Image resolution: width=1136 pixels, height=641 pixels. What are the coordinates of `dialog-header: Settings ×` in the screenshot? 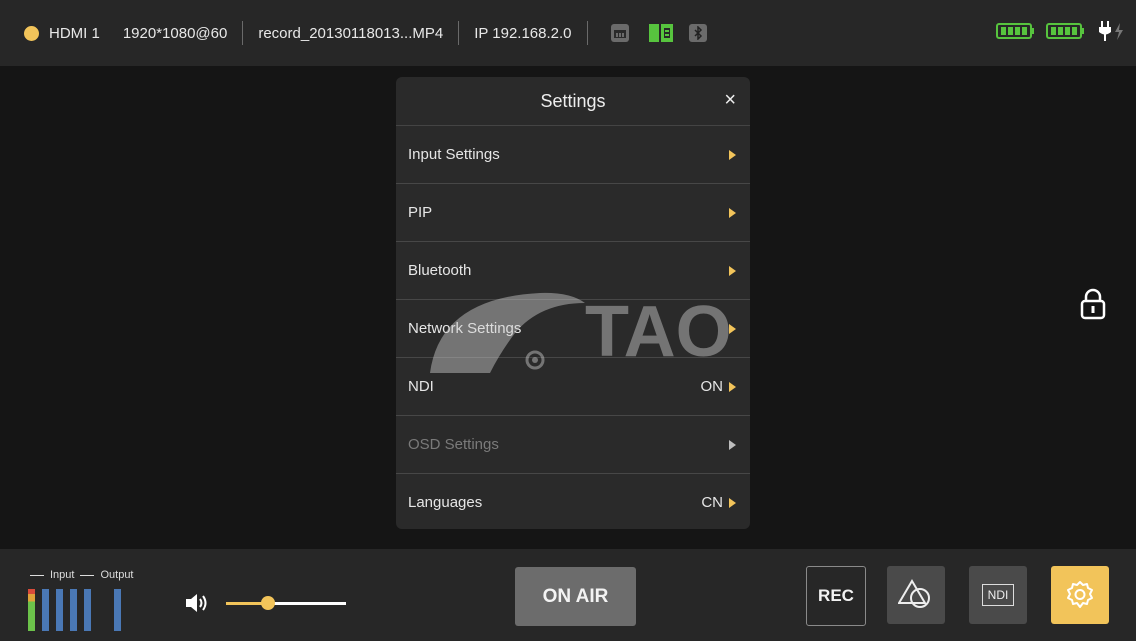 It's located at (573, 101).